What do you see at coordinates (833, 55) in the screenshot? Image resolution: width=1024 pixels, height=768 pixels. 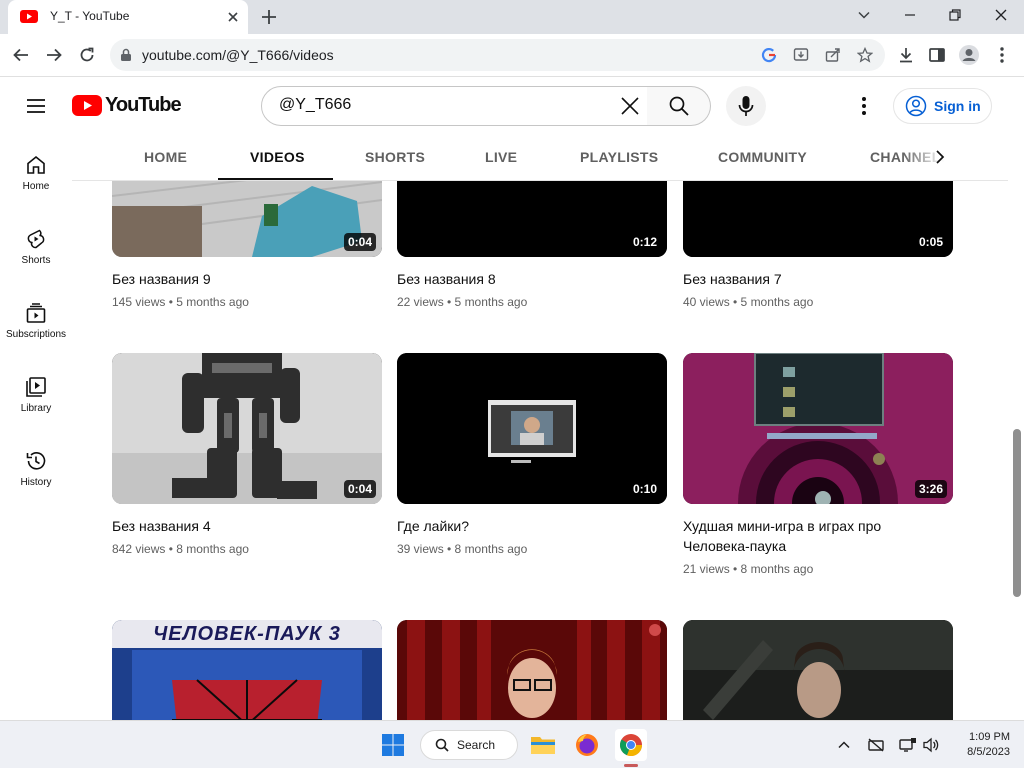 I see `share-icon` at bounding box center [833, 55].